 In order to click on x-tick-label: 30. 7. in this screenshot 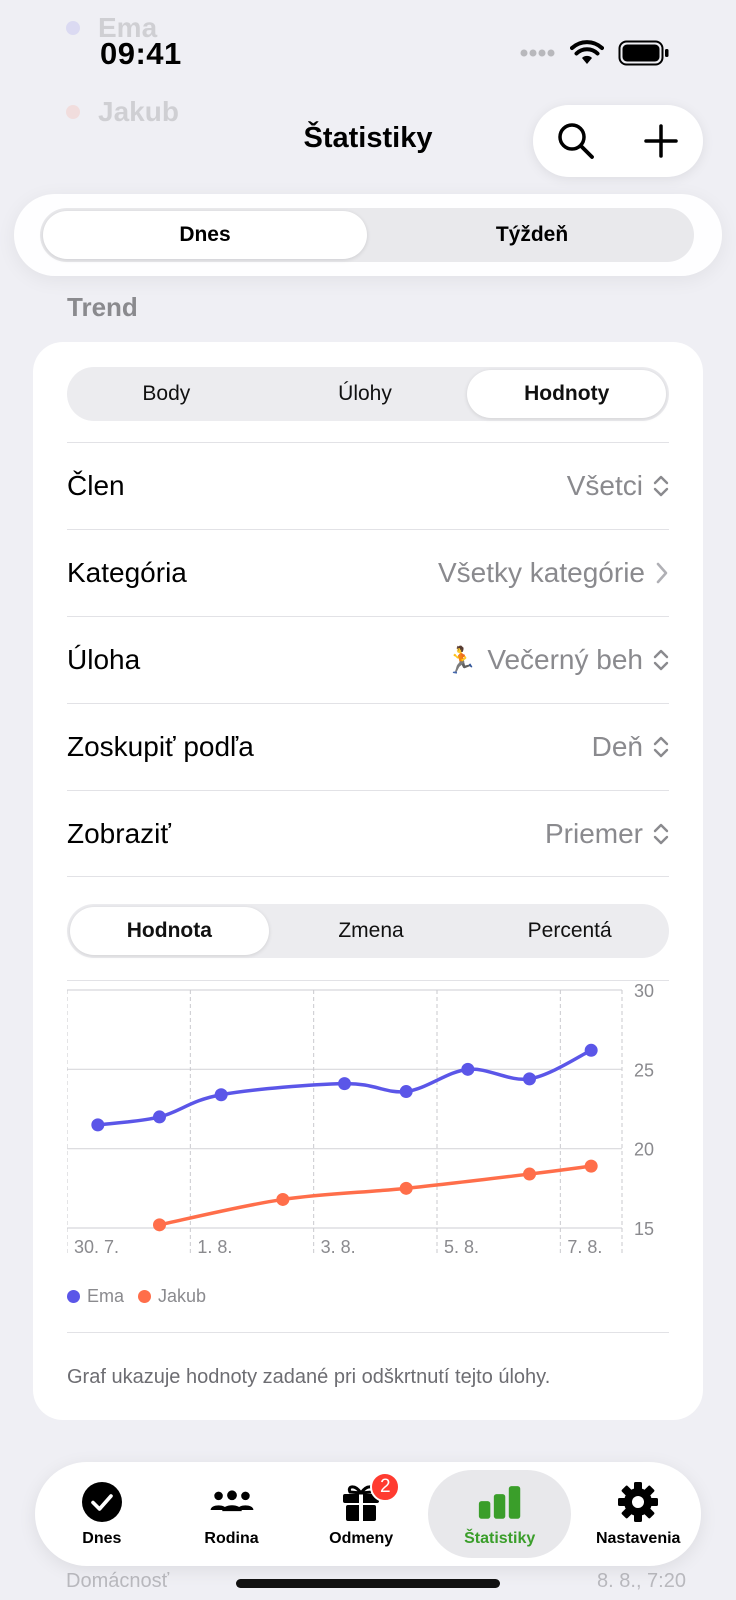, I will do `click(96, 1247)`.